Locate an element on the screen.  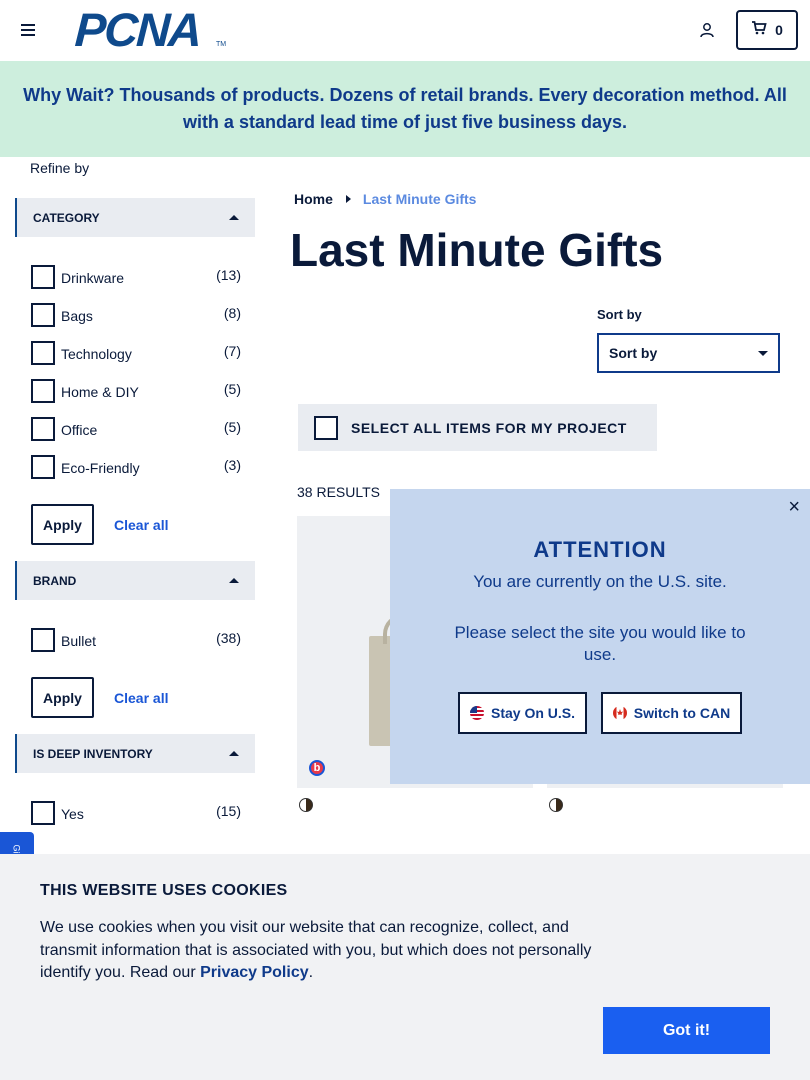
pcna-logo: PCNA TM is located at coordinates (150, 29).